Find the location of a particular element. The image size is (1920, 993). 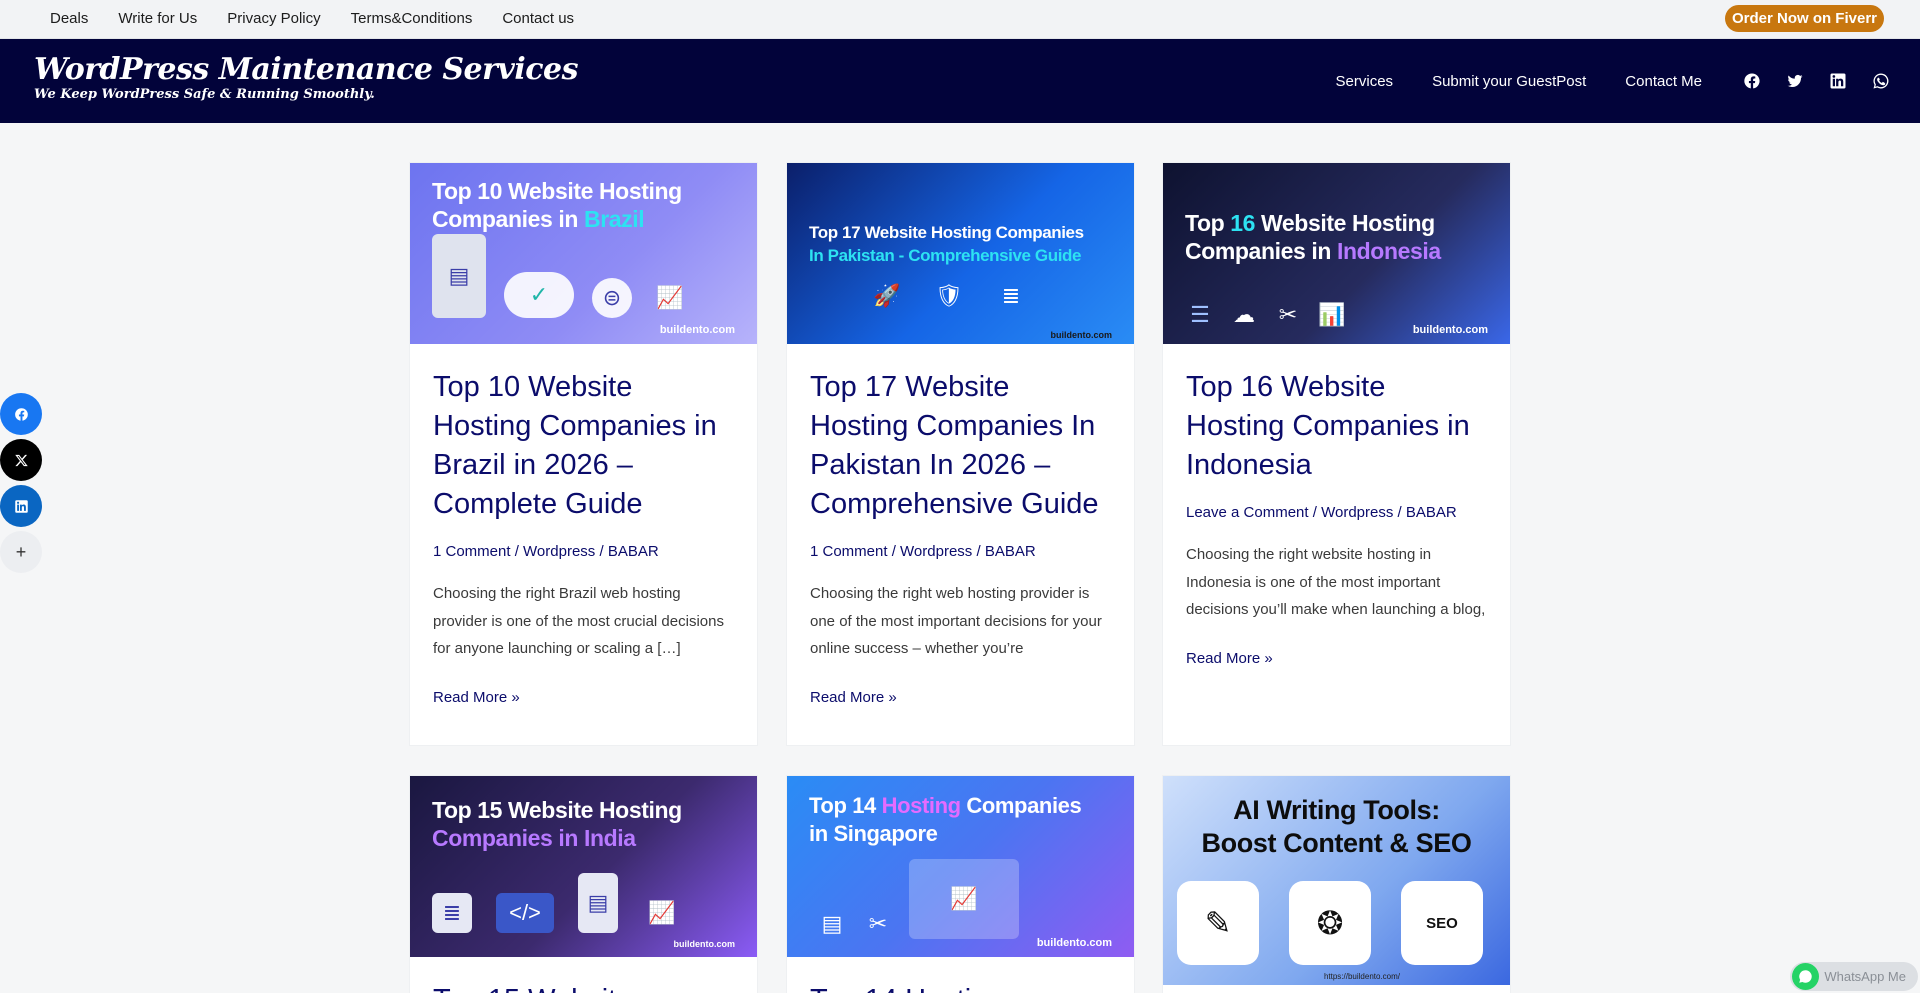

whatsapp-chat-button: WhatsApp Me is located at coordinates (1854, 976).